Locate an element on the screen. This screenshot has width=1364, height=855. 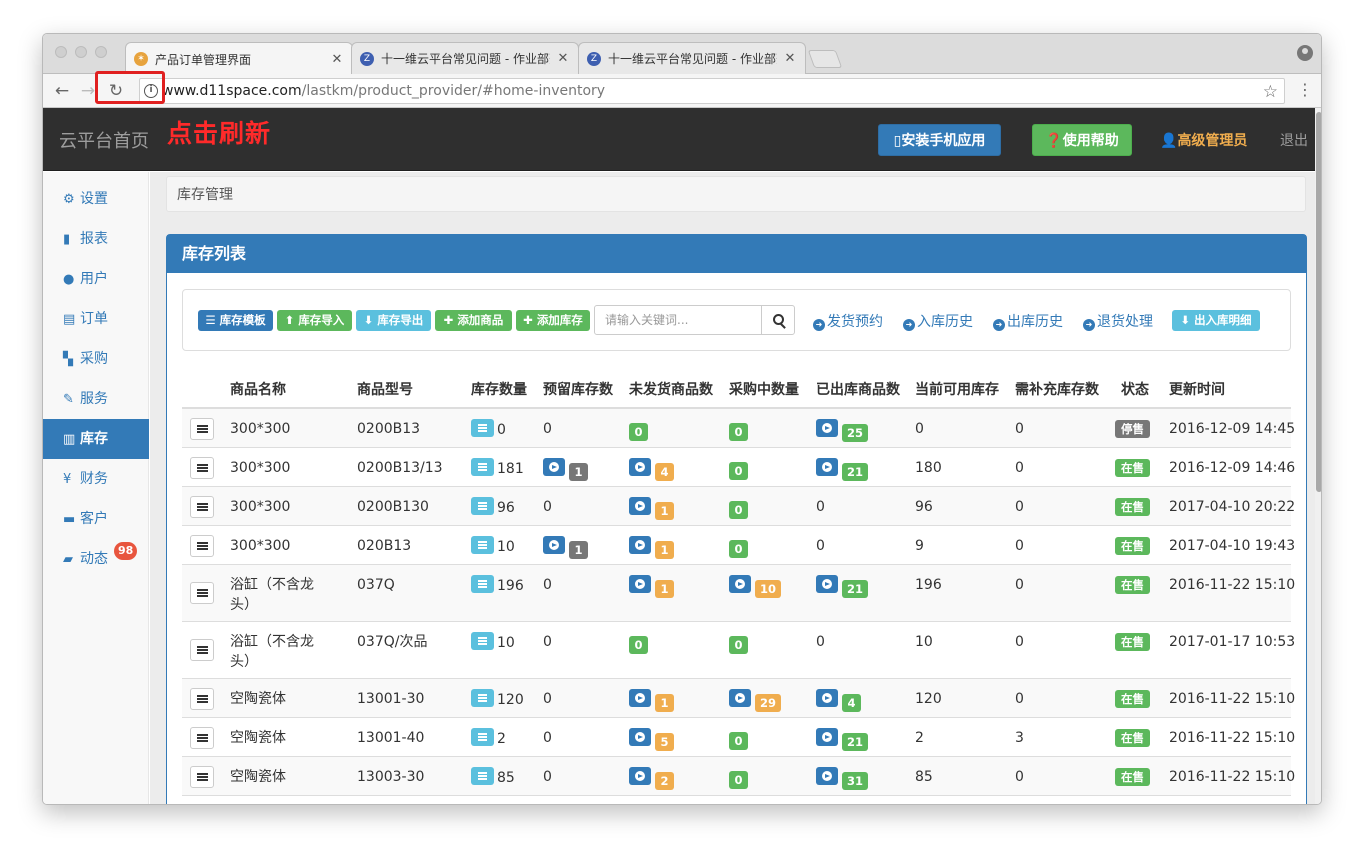
shipping-reservation-link: ➜ 发货预约 is located at coordinates (848, 321).